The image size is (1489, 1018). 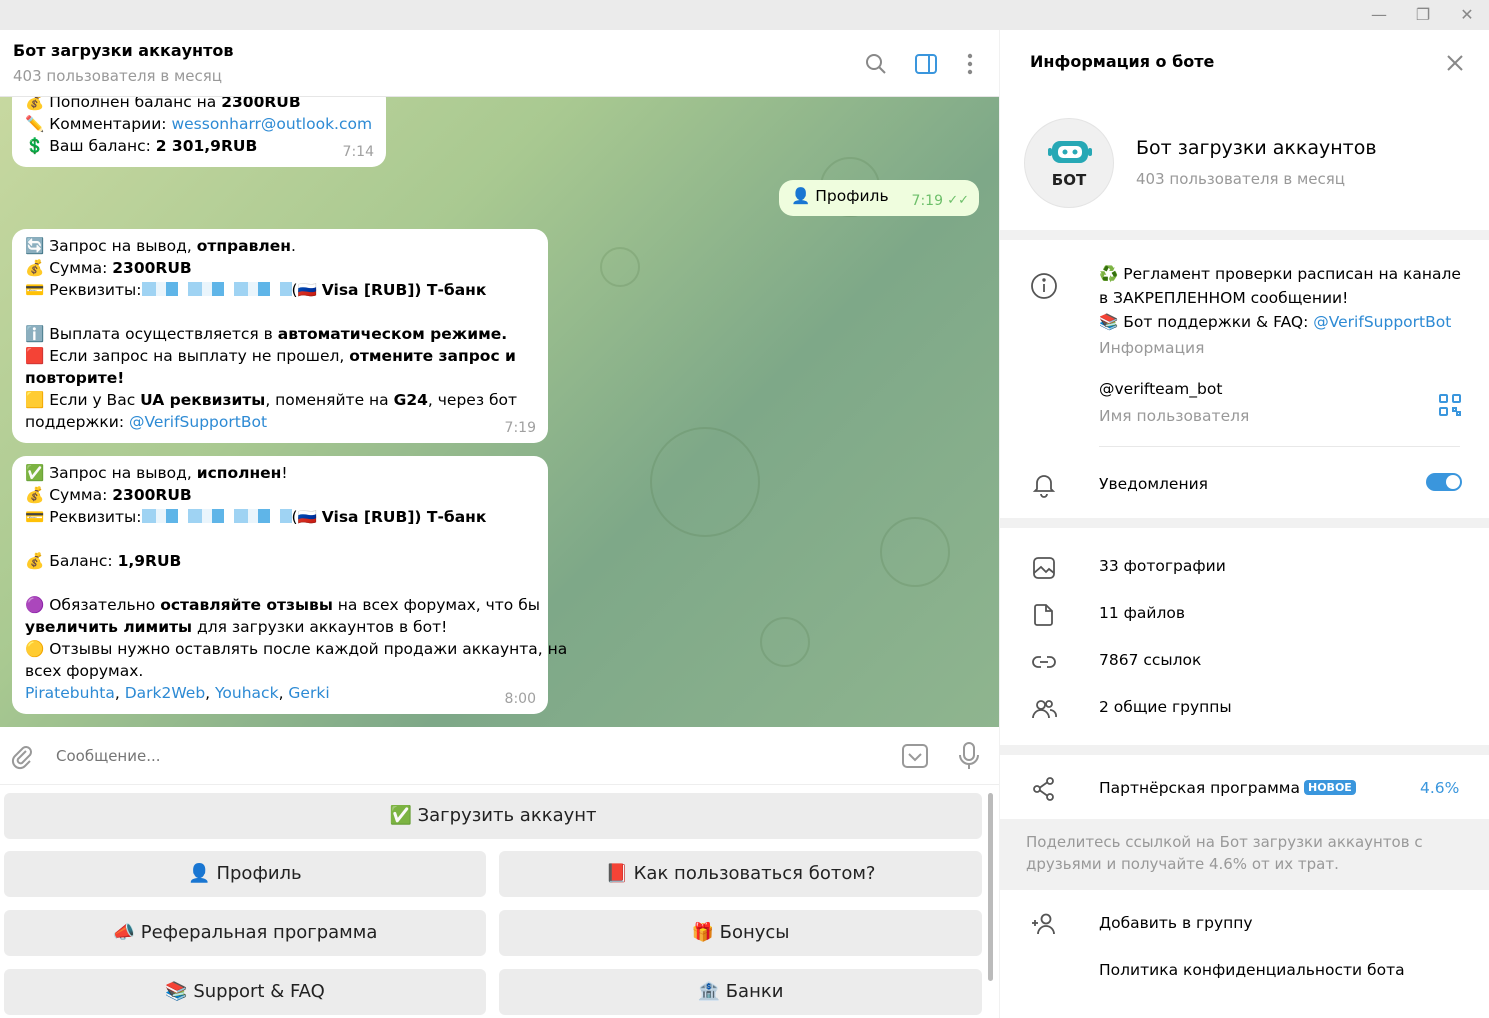 What do you see at coordinates (852, 196) in the screenshot?
I see `text: Профиль` at bounding box center [852, 196].